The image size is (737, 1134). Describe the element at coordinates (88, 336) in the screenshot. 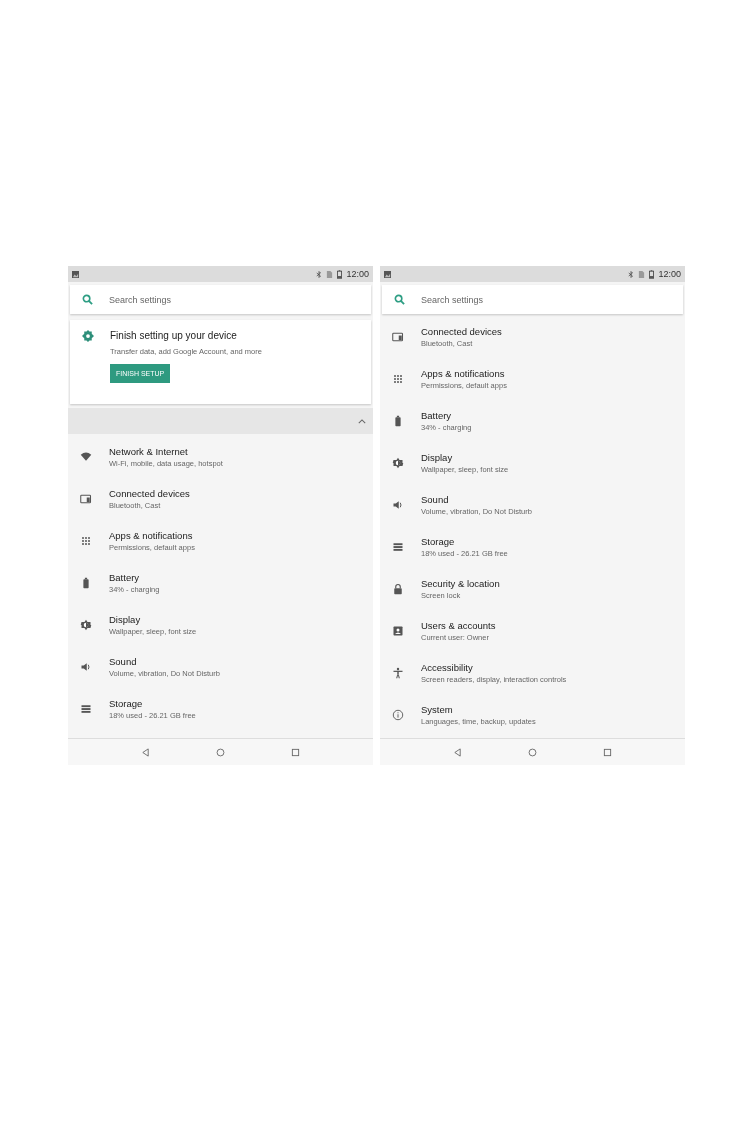

I see `gear-icon` at that location.